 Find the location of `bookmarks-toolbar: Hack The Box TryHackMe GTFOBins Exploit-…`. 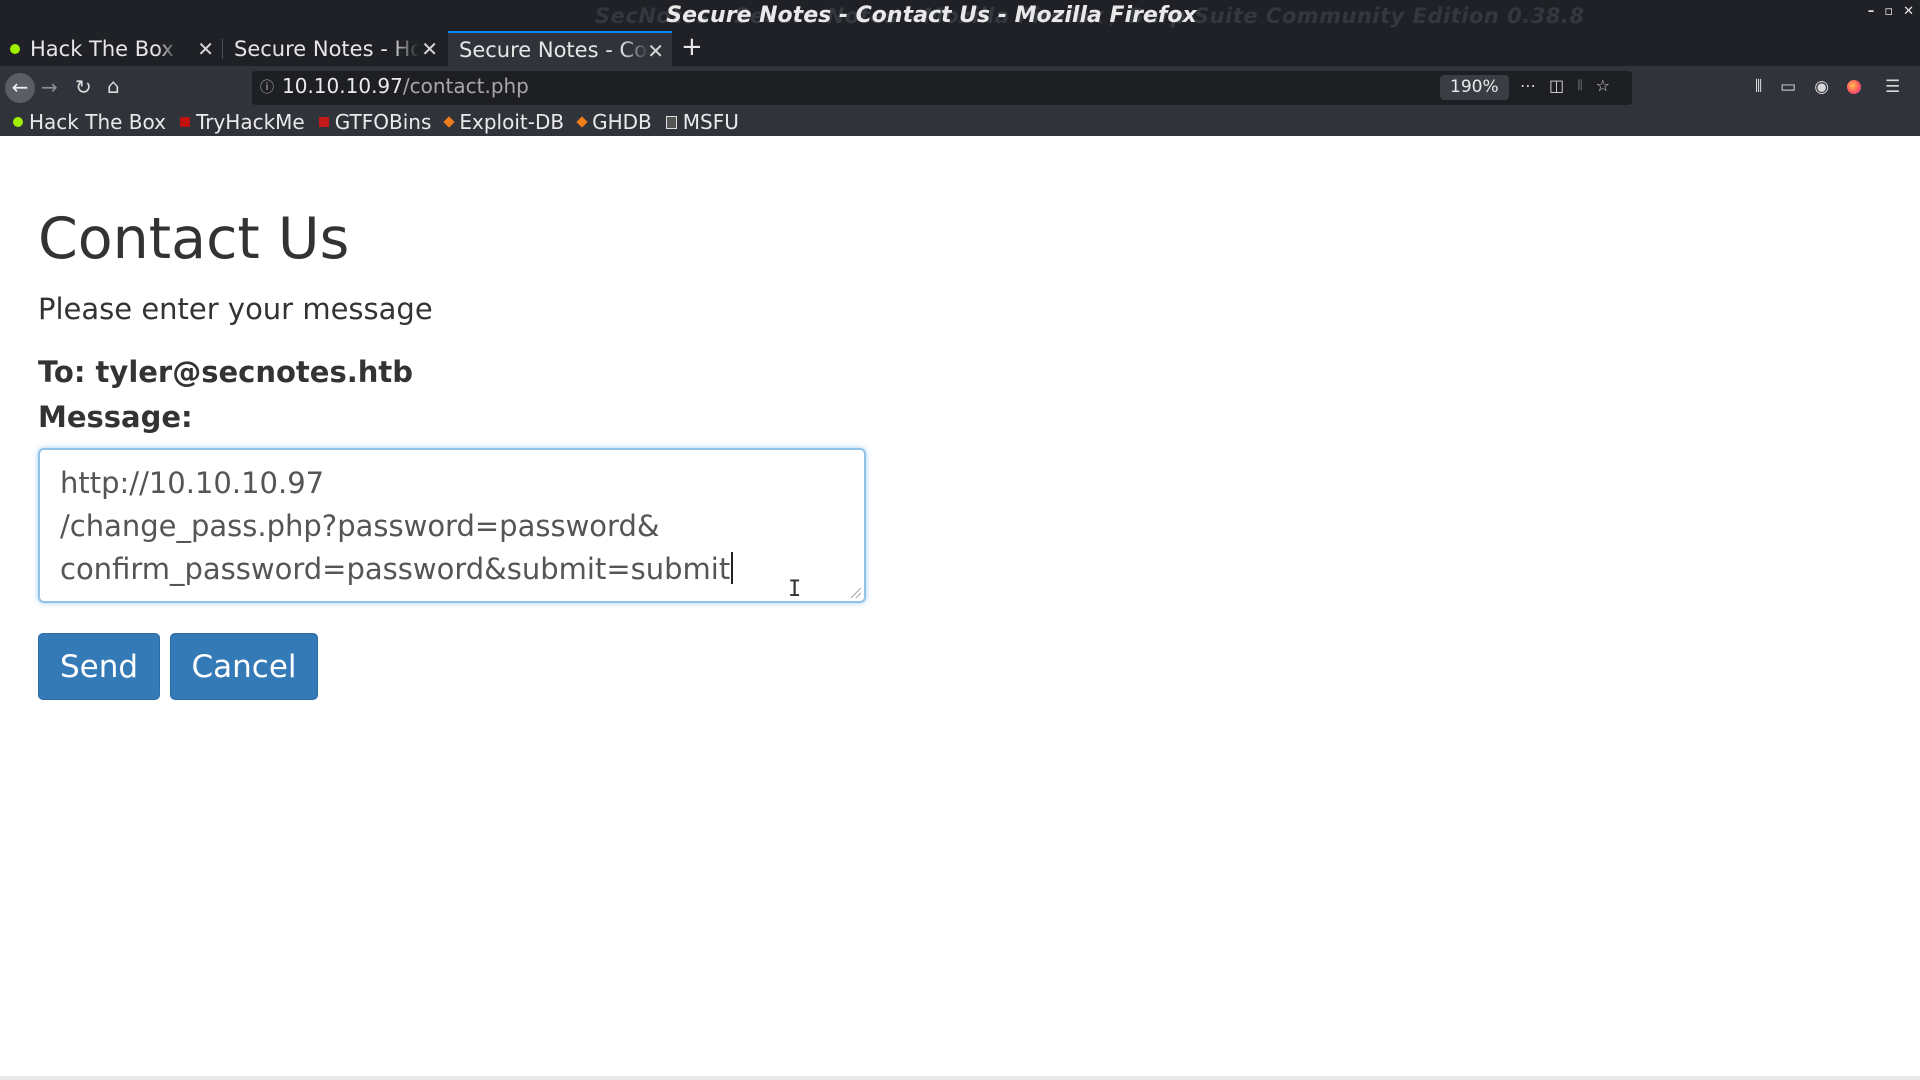

bookmarks-toolbar: Hack The Box TryHackMe GTFOBins Exploit-… is located at coordinates (960, 122).